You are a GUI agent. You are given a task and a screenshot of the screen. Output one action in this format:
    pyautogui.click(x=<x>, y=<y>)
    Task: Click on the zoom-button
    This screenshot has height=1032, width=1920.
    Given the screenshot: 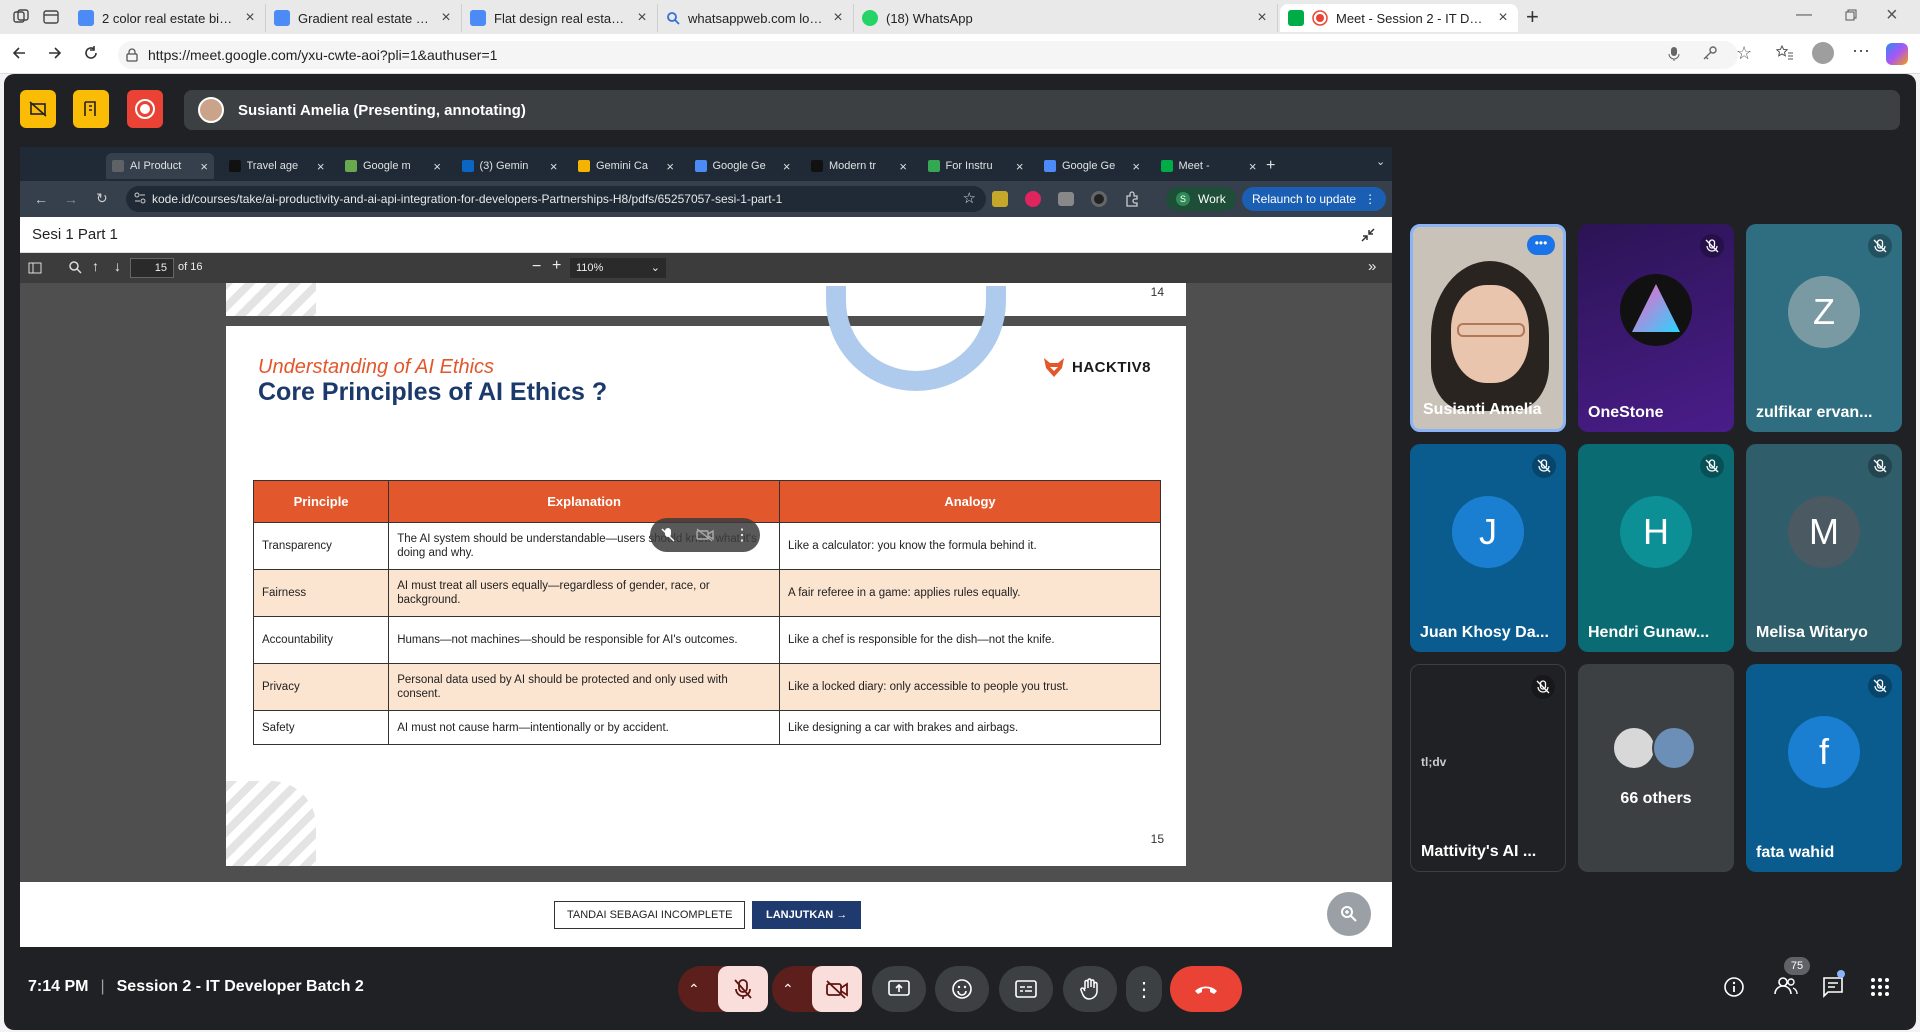 What is the action you would take?
    pyautogui.click(x=1349, y=914)
    